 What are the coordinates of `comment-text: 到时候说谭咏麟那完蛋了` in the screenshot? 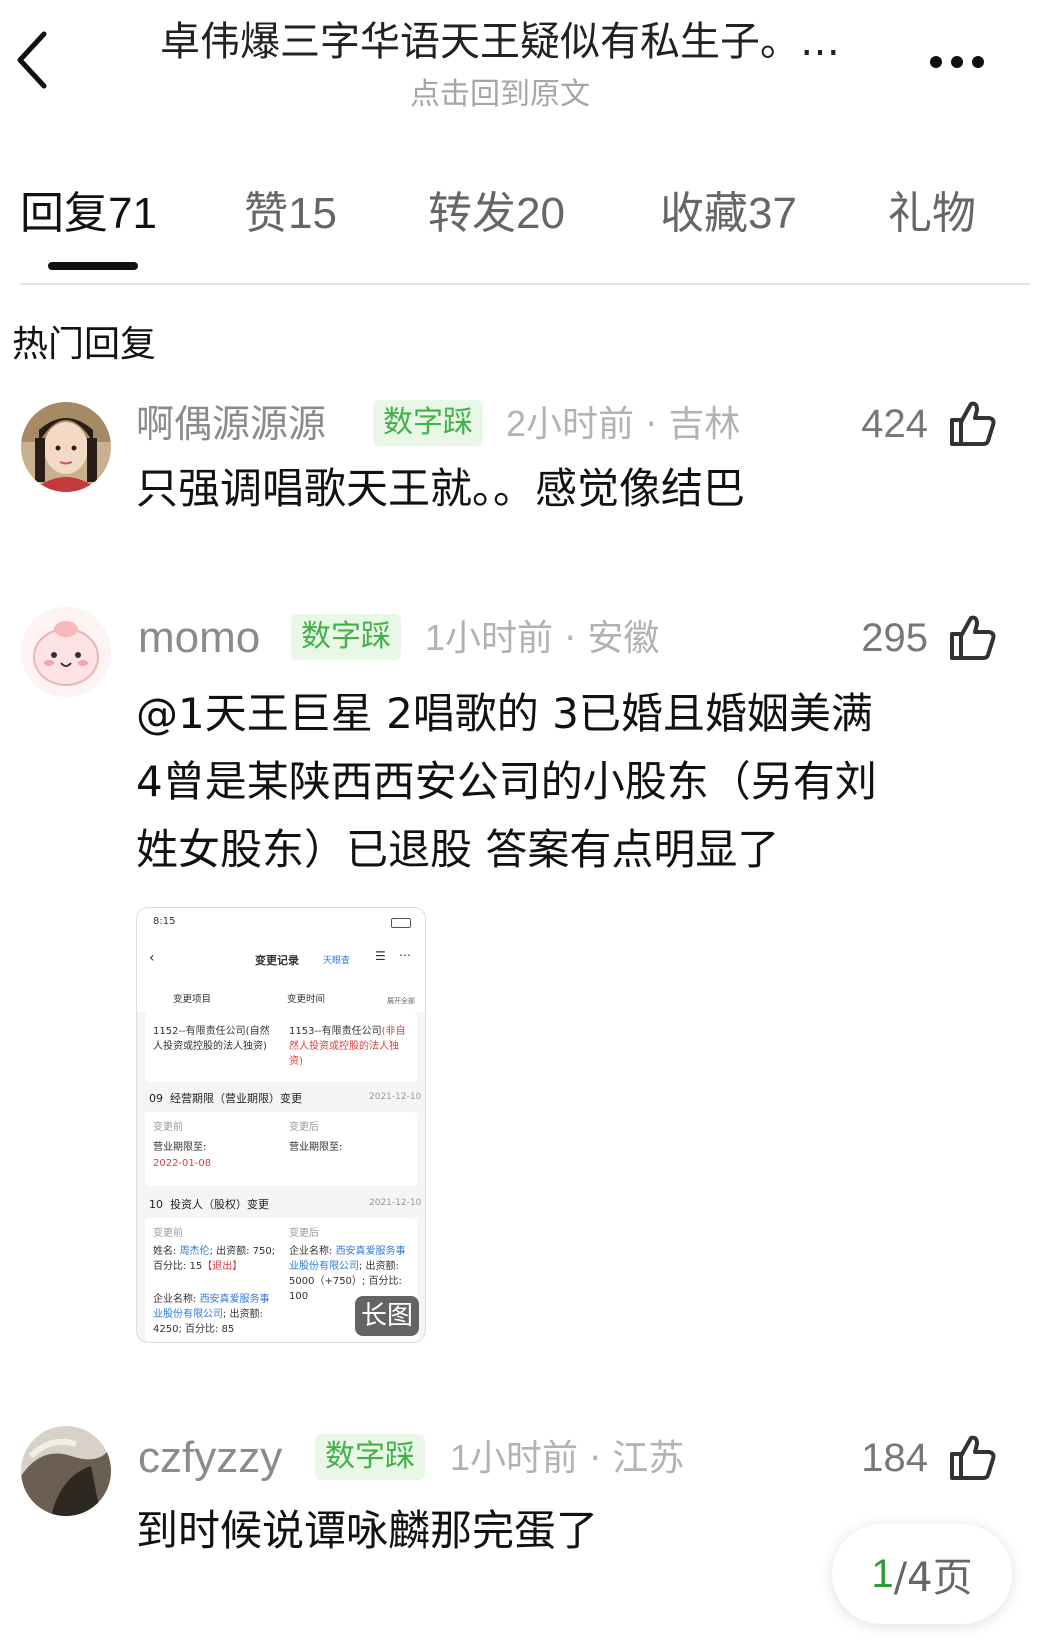 It's located at (367, 1530).